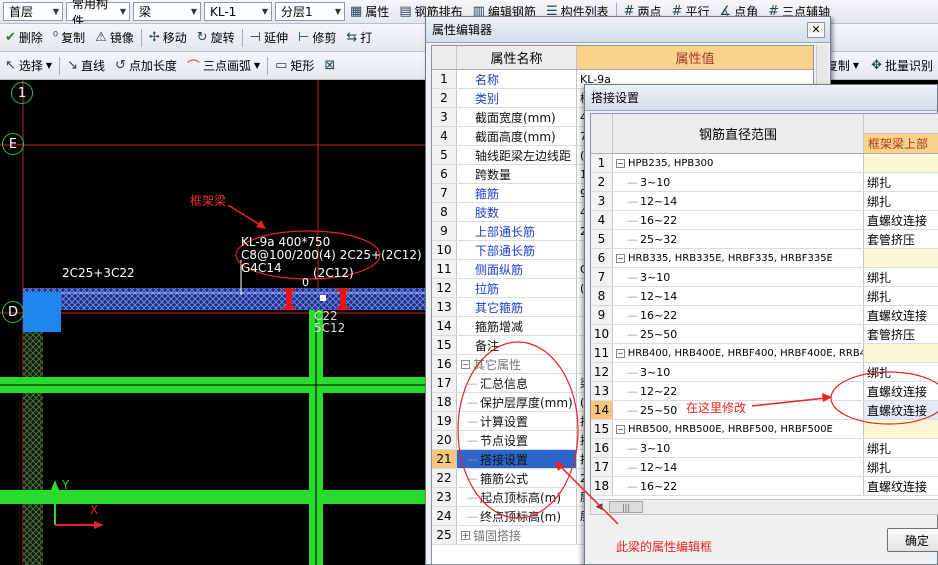 This screenshot has width=938, height=565. Describe the element at coordinates (764, 448) in the screenshot. I see `splice-row: 16—3~10 绑扎` at that location.